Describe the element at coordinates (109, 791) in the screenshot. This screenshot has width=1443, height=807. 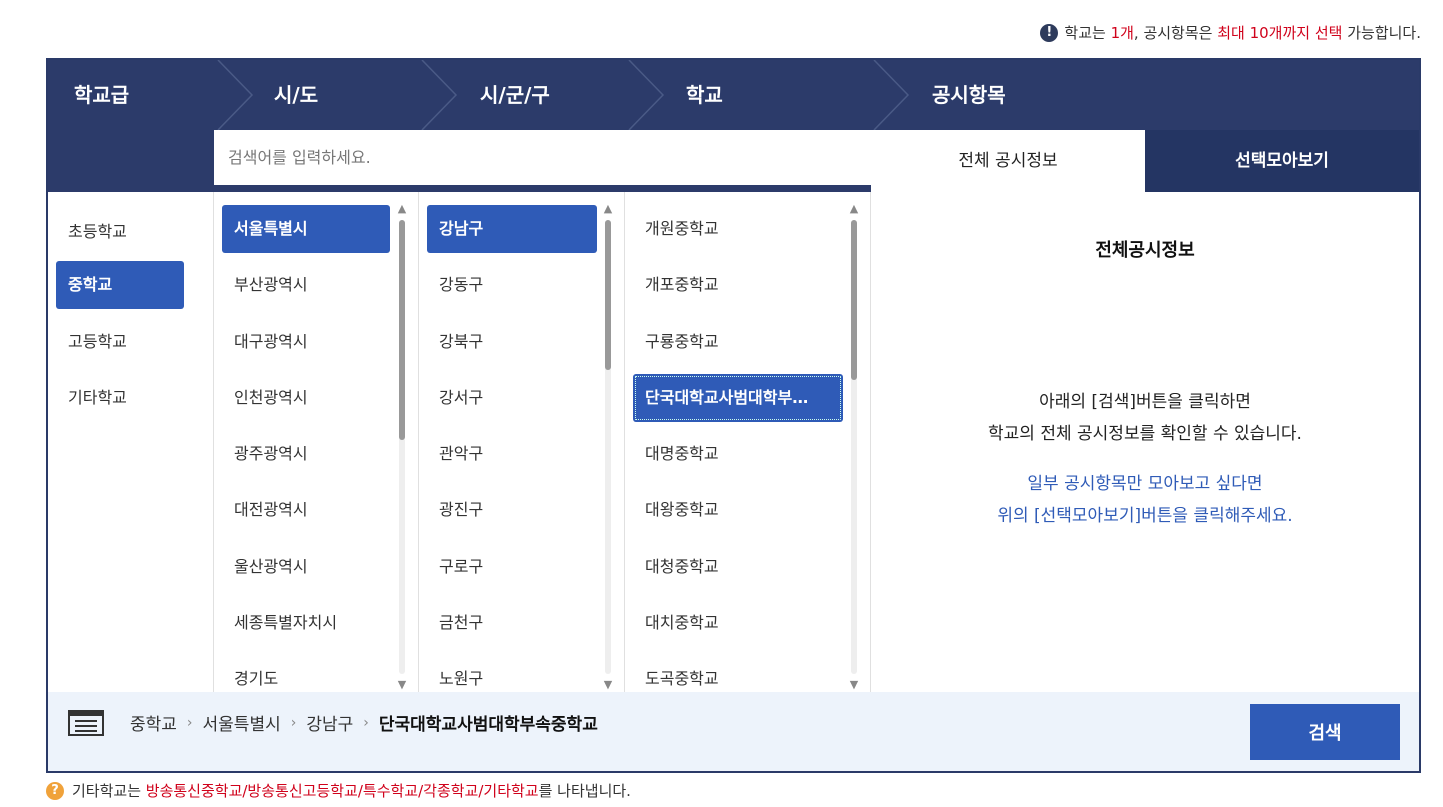
I see `notice-bottom-text-1: 기타학교는` at that location.